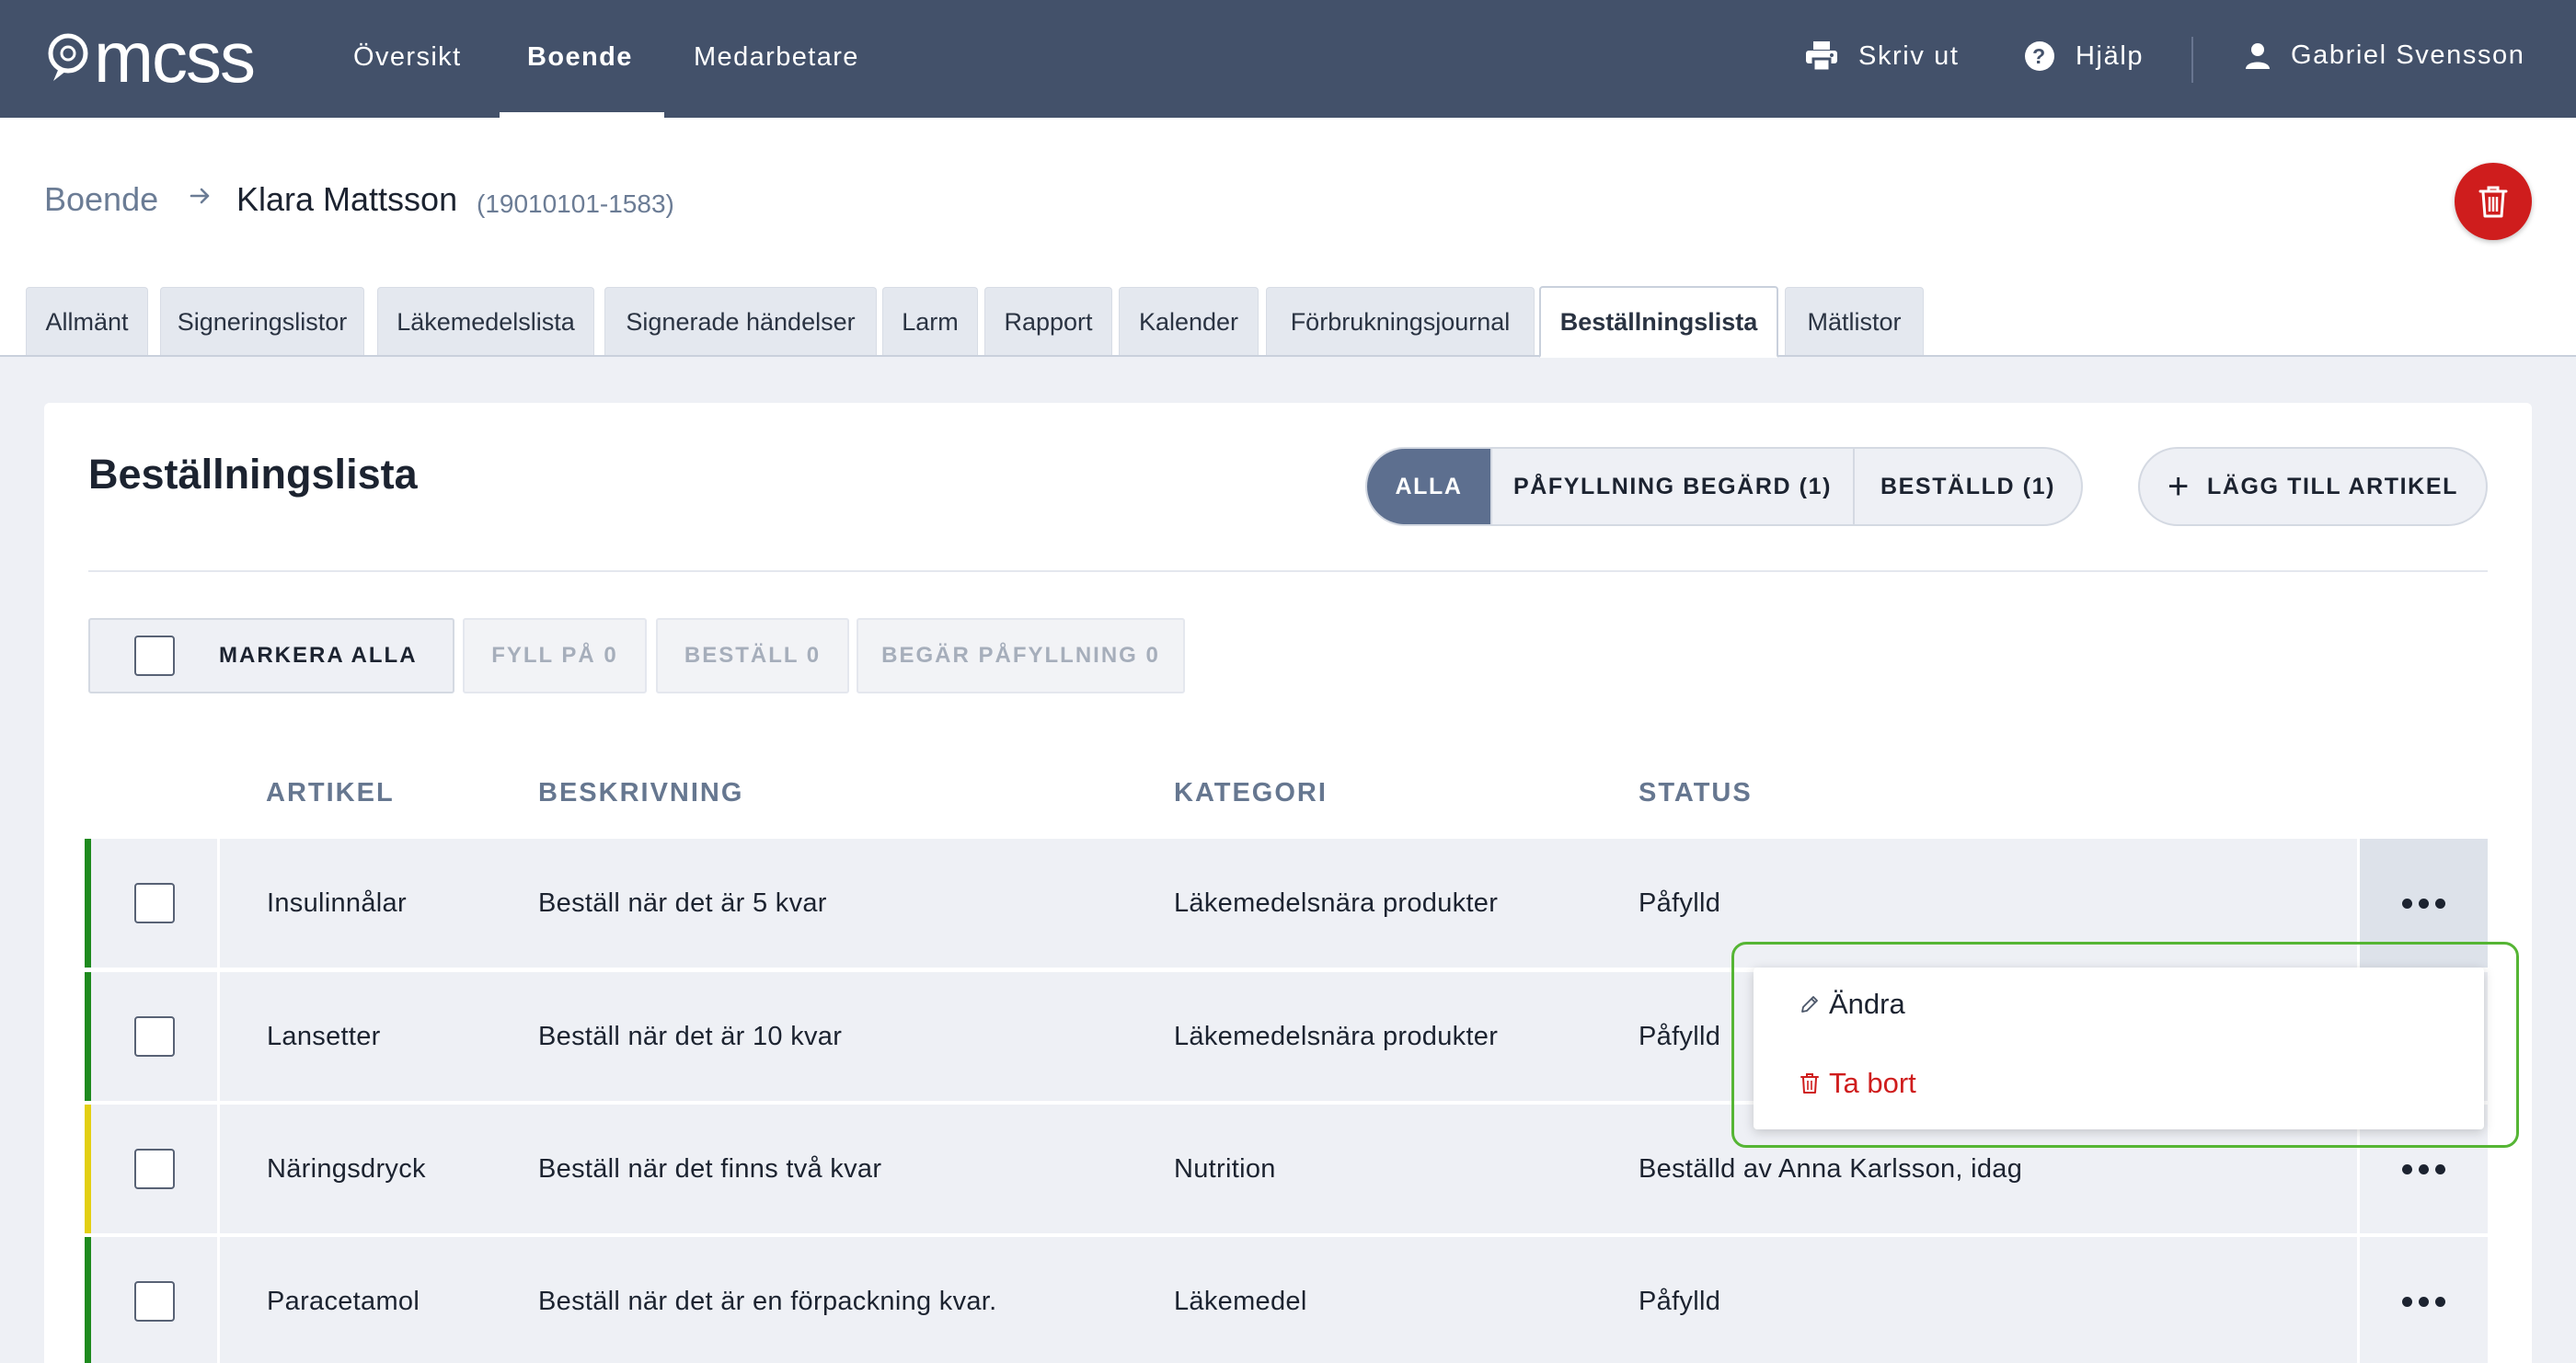 Image resolution: width=2576 pixels, height=1363 pixels. I want to click on row-more-button, so click(2422, 1300).